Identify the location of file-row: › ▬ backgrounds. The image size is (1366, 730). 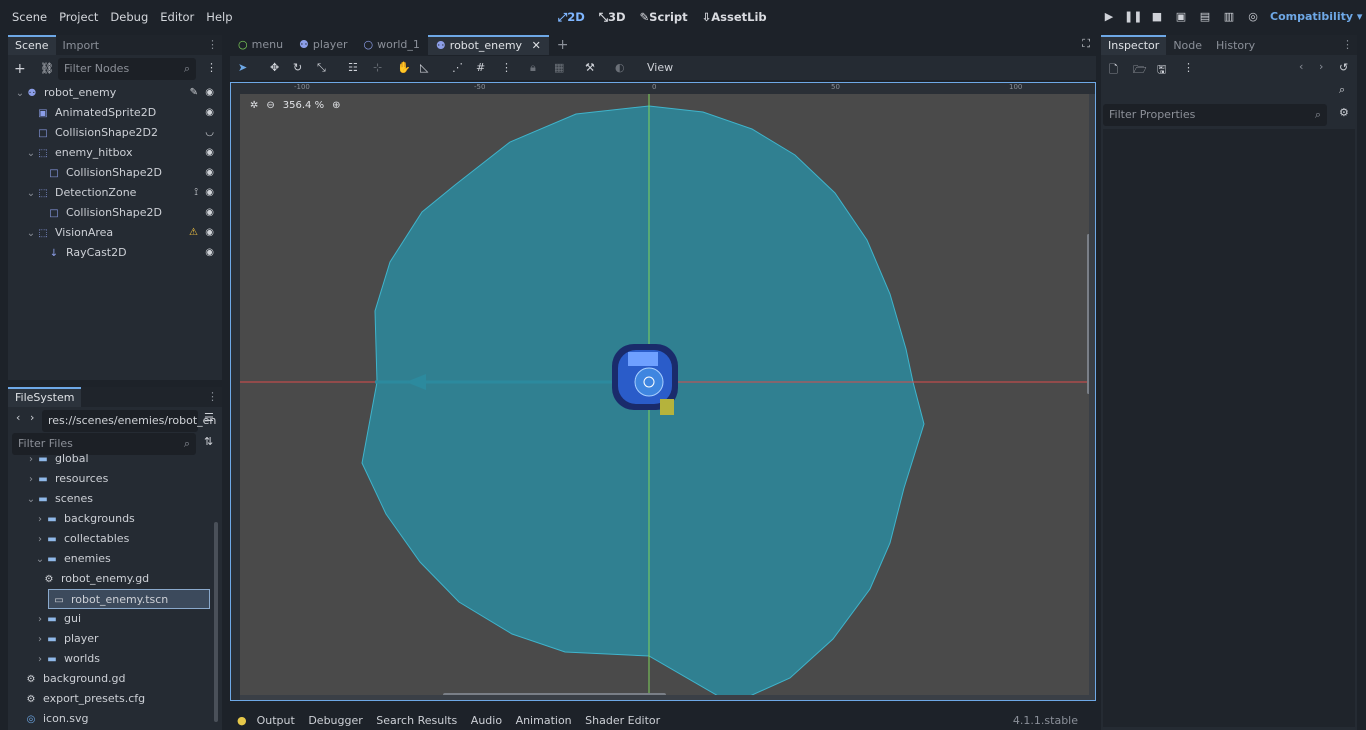
(115, 519).